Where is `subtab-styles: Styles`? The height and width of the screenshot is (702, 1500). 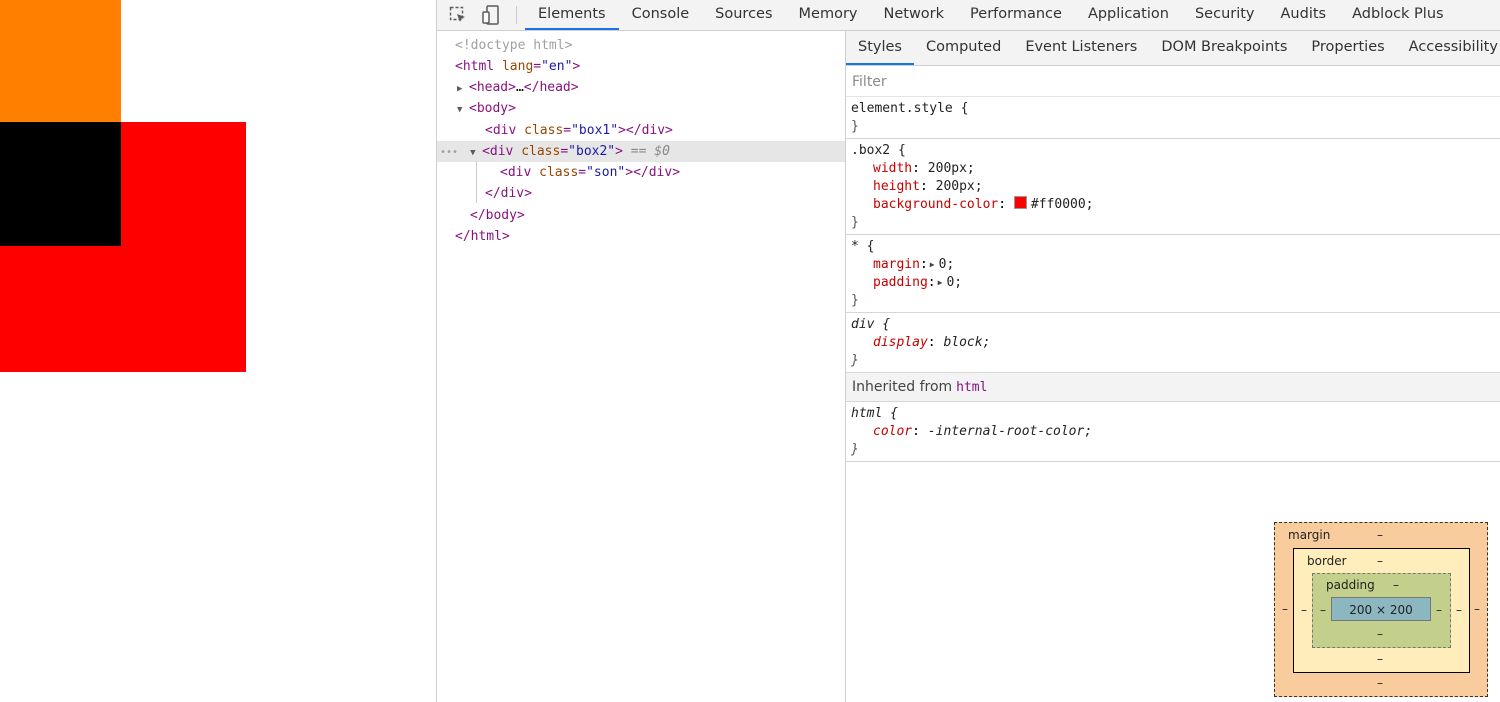
subtab-styles: Styles is located at coordinates (880, 48).